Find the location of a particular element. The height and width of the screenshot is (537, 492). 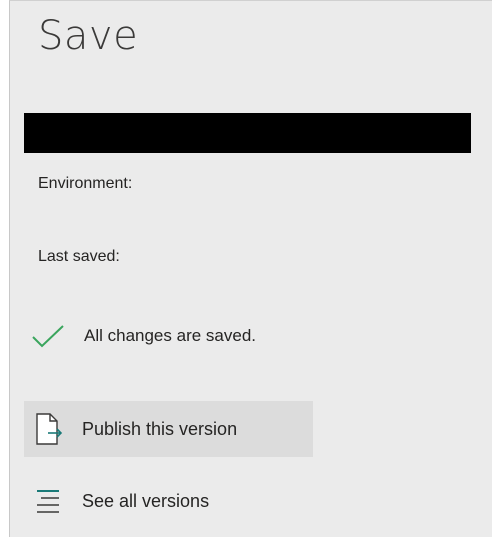

see-all-versions-button: See all versions is located at coordinates (168, 501).